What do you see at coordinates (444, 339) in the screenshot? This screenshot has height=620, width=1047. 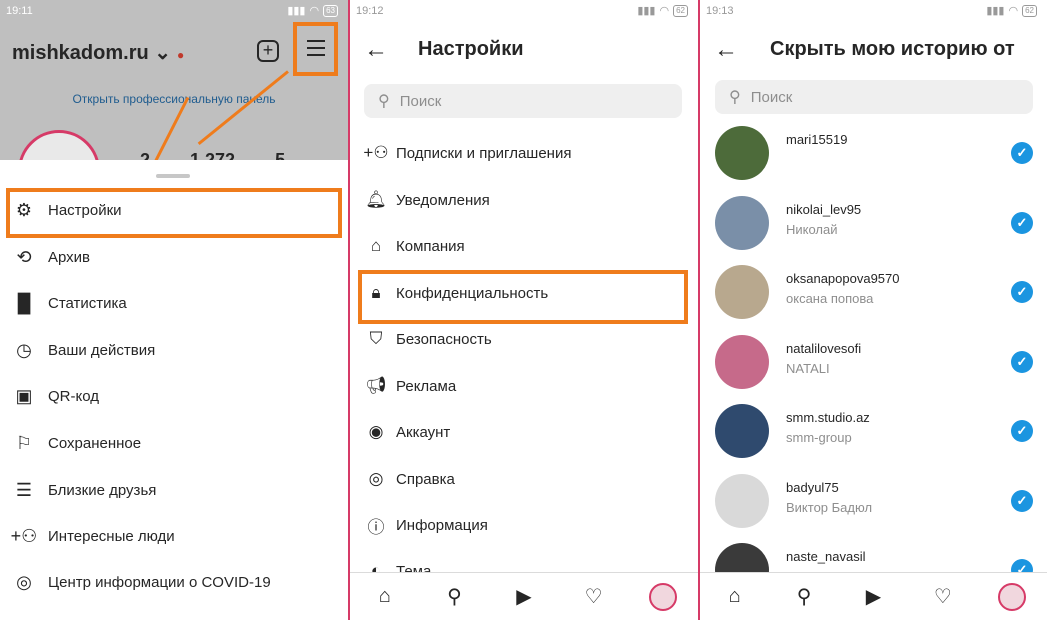 I see `settings-item-label: Безопасность` at bounding box center [444, 339].